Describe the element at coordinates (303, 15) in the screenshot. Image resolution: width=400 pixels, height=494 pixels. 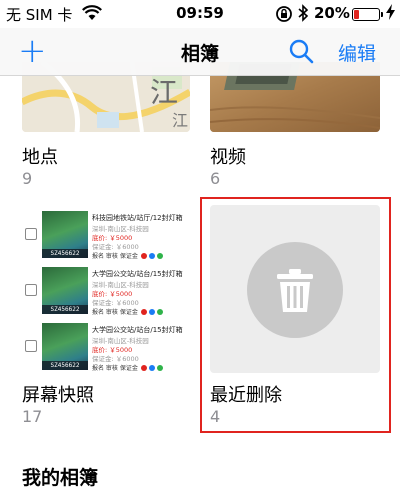
I see `bluetooth-icon` at that location.